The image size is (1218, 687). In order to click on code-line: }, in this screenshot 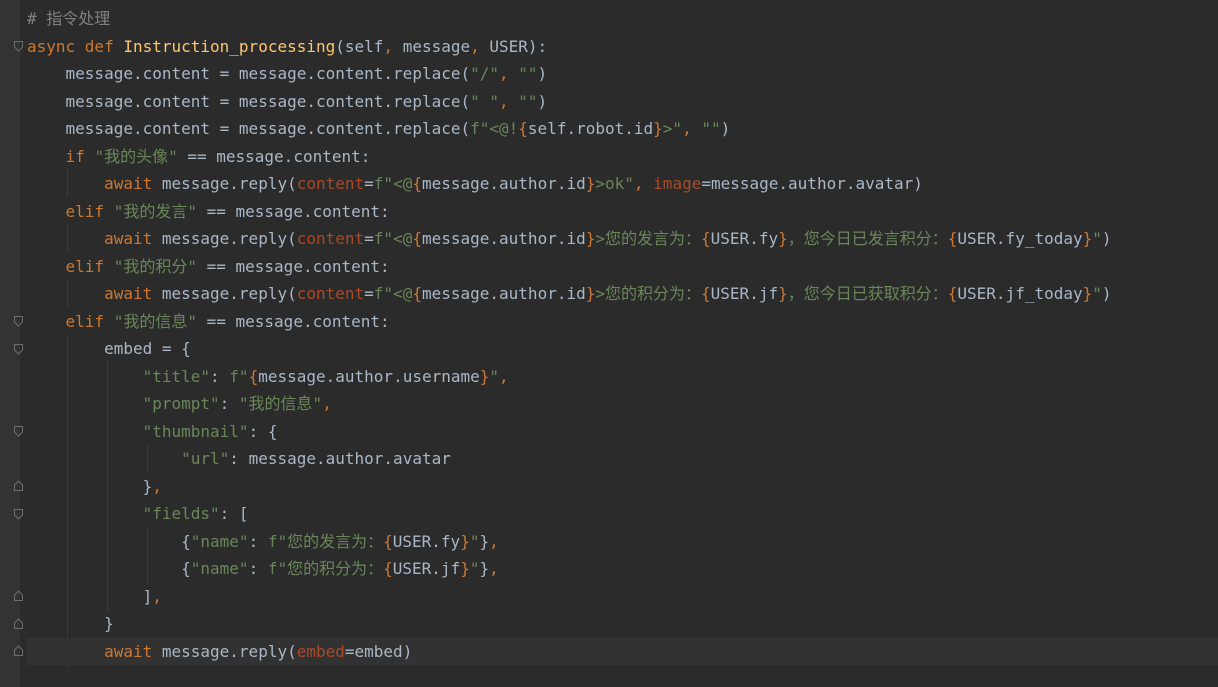, I will do `click(622, 487)`.